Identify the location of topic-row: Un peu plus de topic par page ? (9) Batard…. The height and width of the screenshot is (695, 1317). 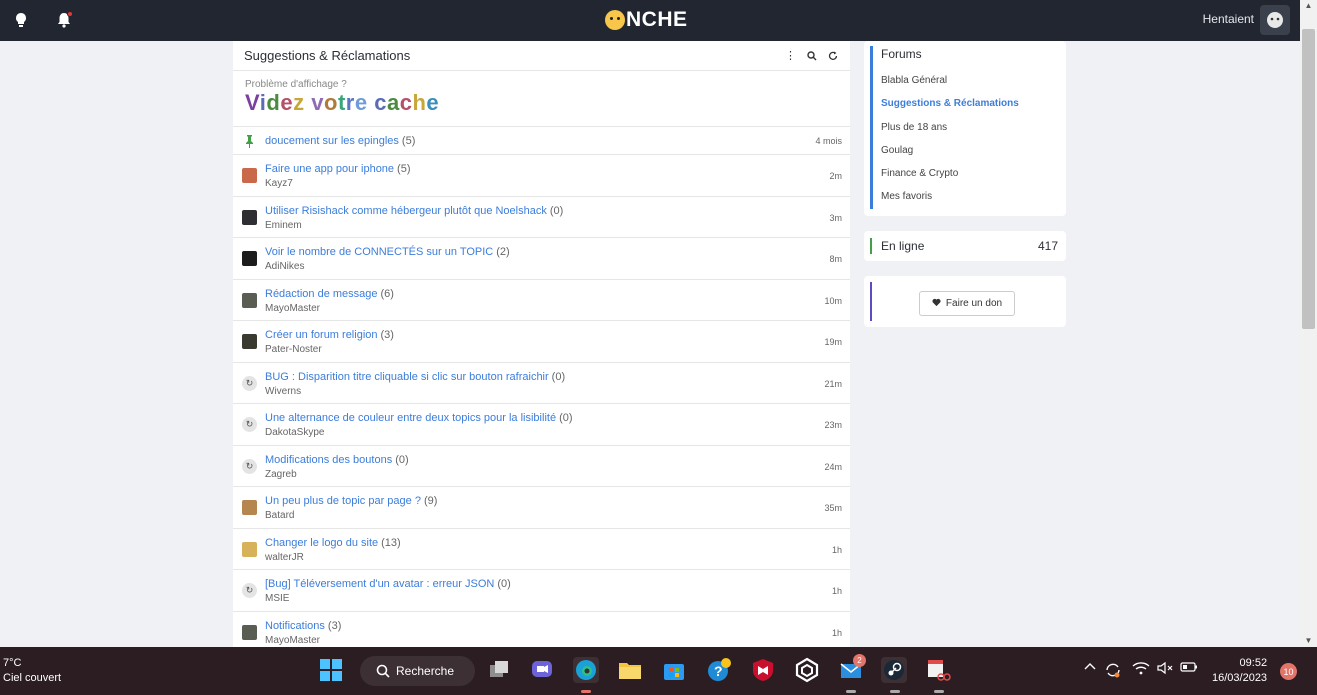
(541, 508).